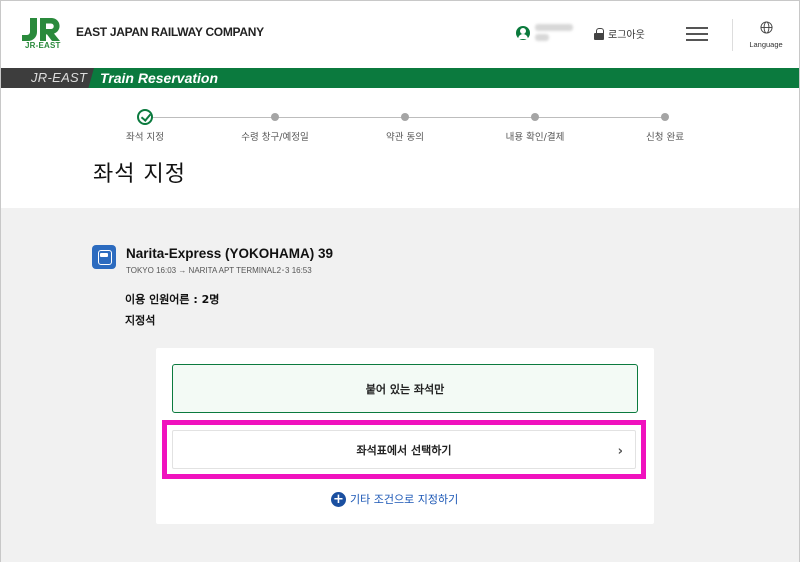 This screenshot has width=800, height=562. Describe the element at coordinates (626, 35) in the screenshot. I see `logout-label: 로그아웃` at that location.